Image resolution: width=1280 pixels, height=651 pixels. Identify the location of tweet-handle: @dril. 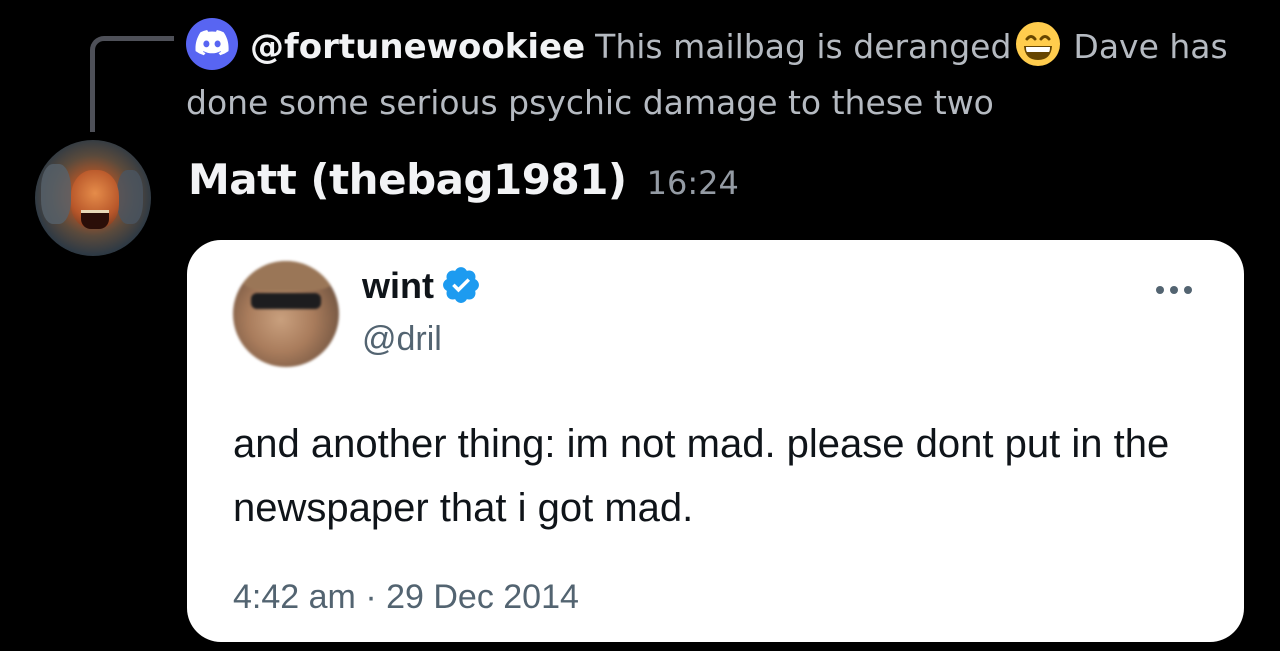
(402, 339).